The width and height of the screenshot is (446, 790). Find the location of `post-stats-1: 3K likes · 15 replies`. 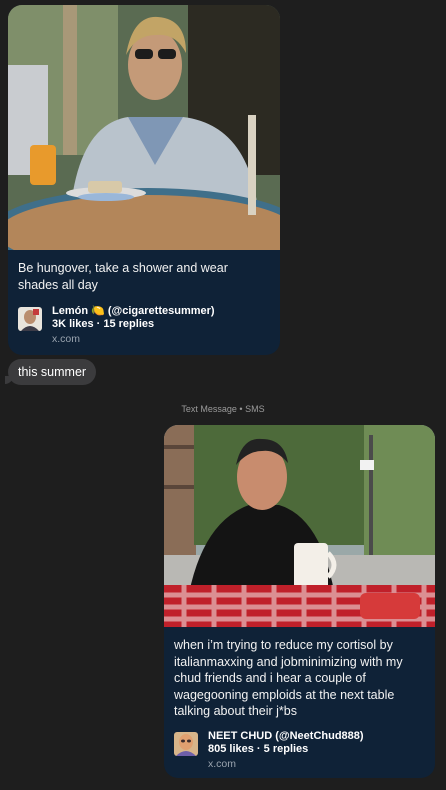

post-stats-1: 3K likes · 15 replies is located at coordinates (103, 324).